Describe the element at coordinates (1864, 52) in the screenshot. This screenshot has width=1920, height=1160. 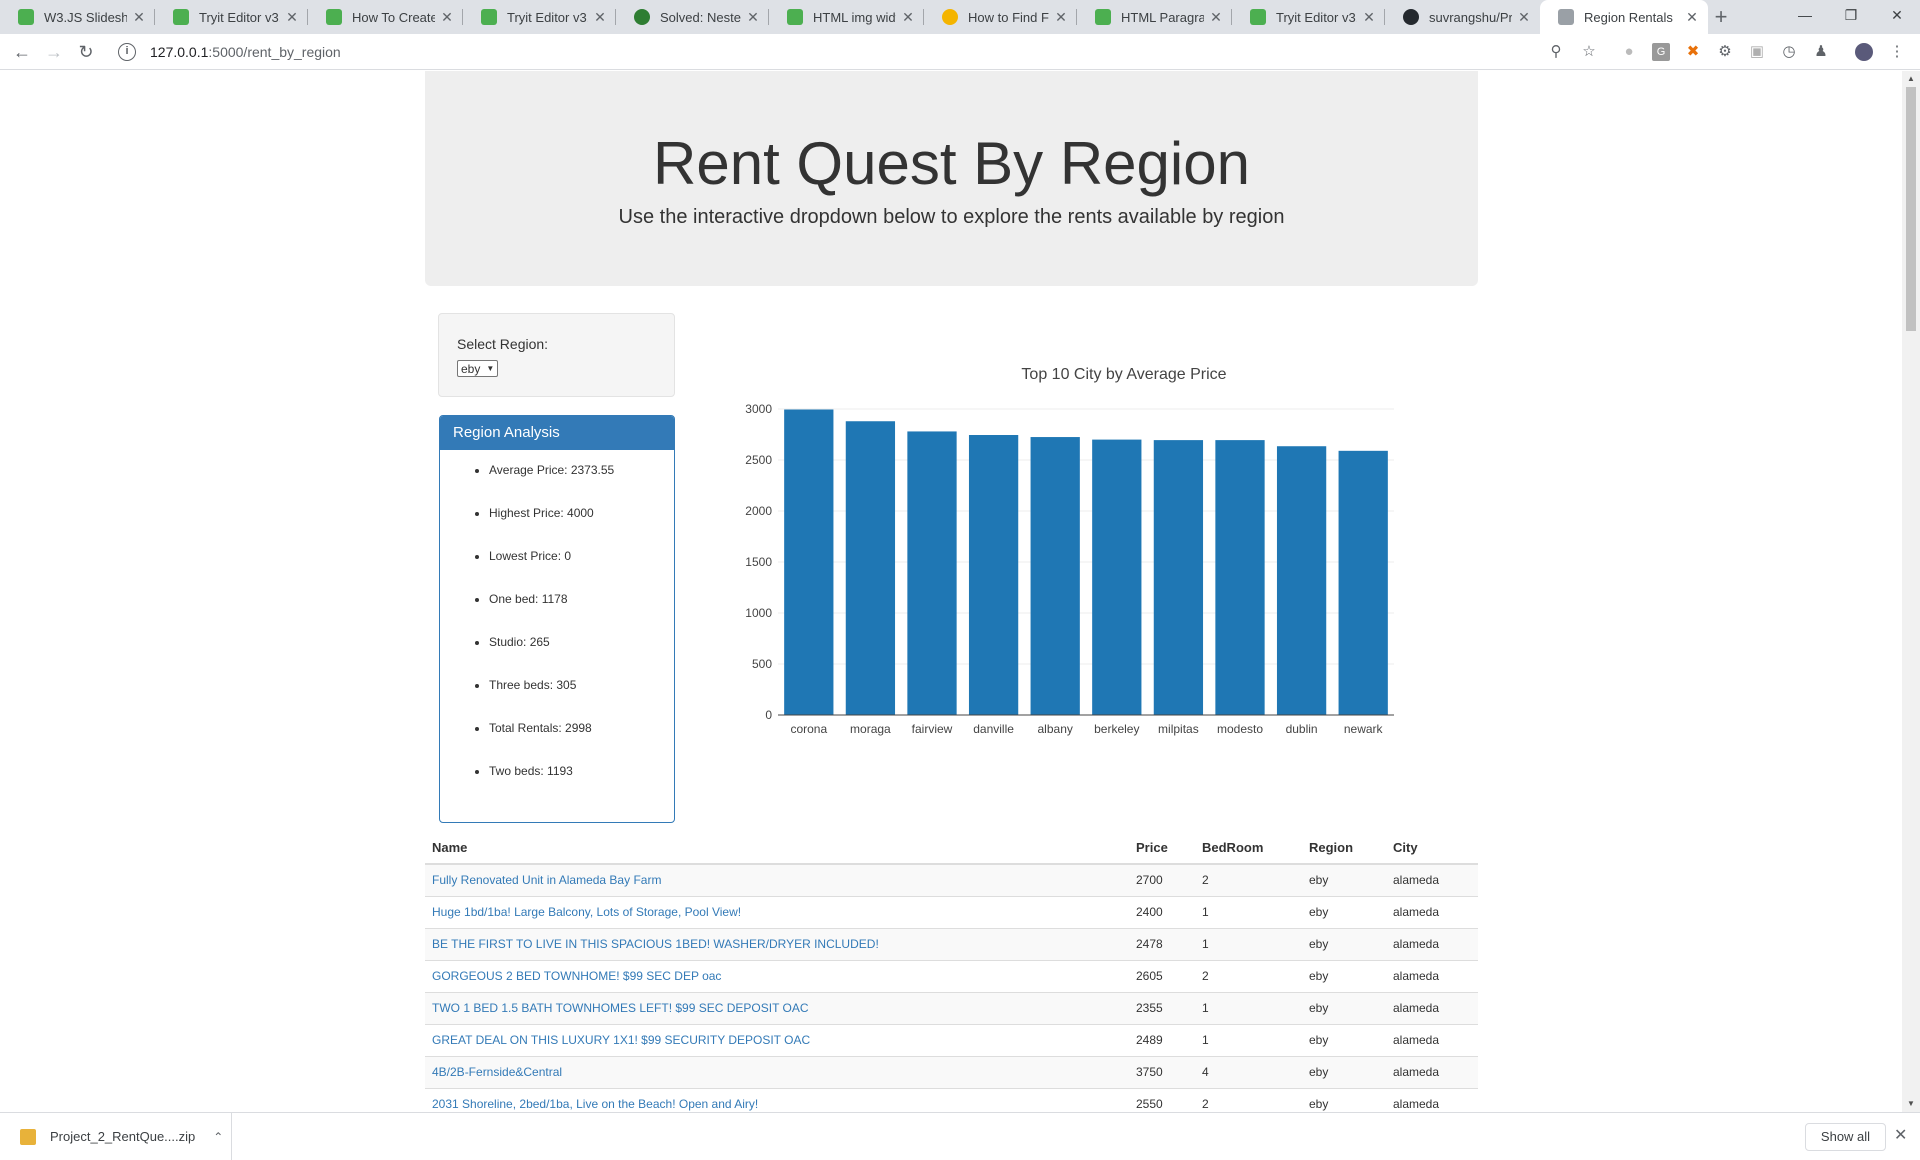
I see `profile-avatar` at that location.